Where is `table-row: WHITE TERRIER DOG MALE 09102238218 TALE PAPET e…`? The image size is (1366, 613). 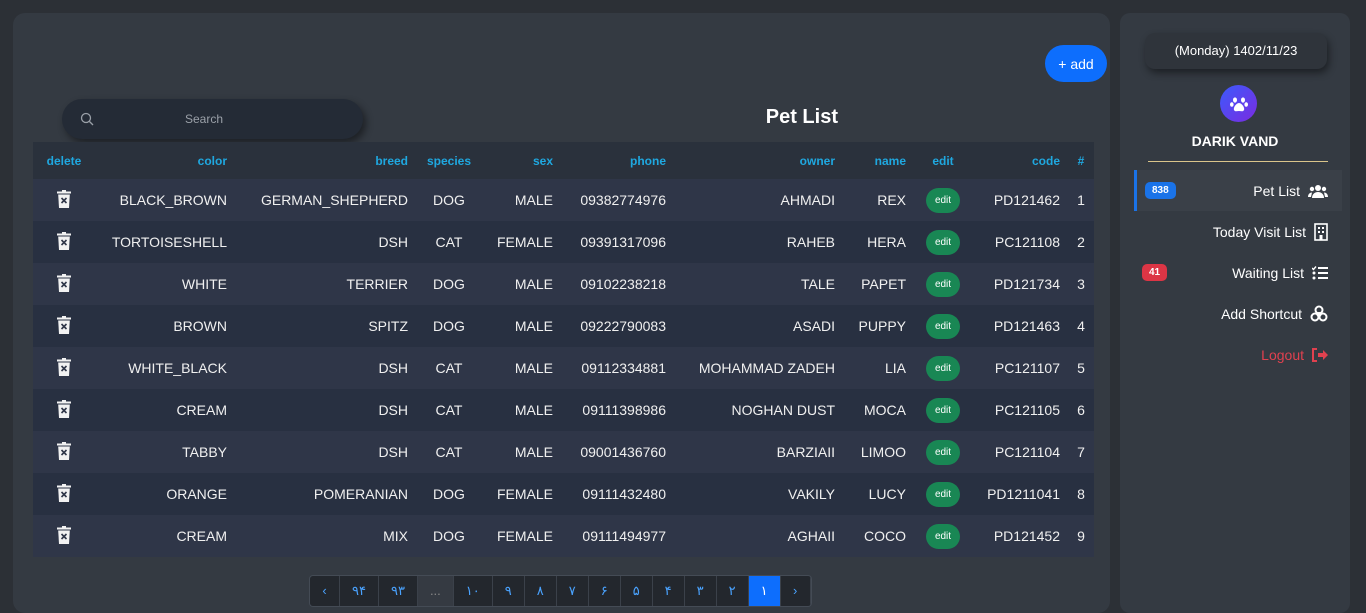 table-row: WHITE TERRIER DOG MALE 09102238218 TALE PAPET e… is located at coordinates (563, 284).